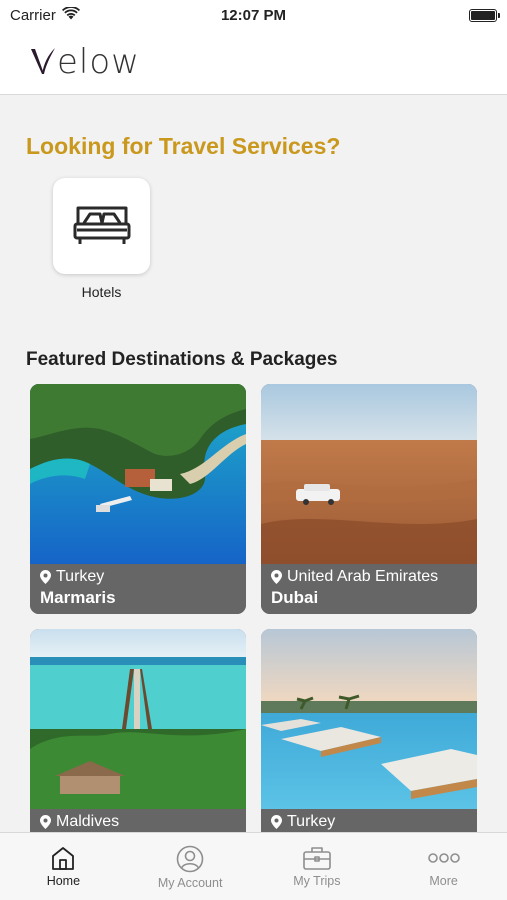  I want to click on tab-home-label: Home, so click(63, 881).